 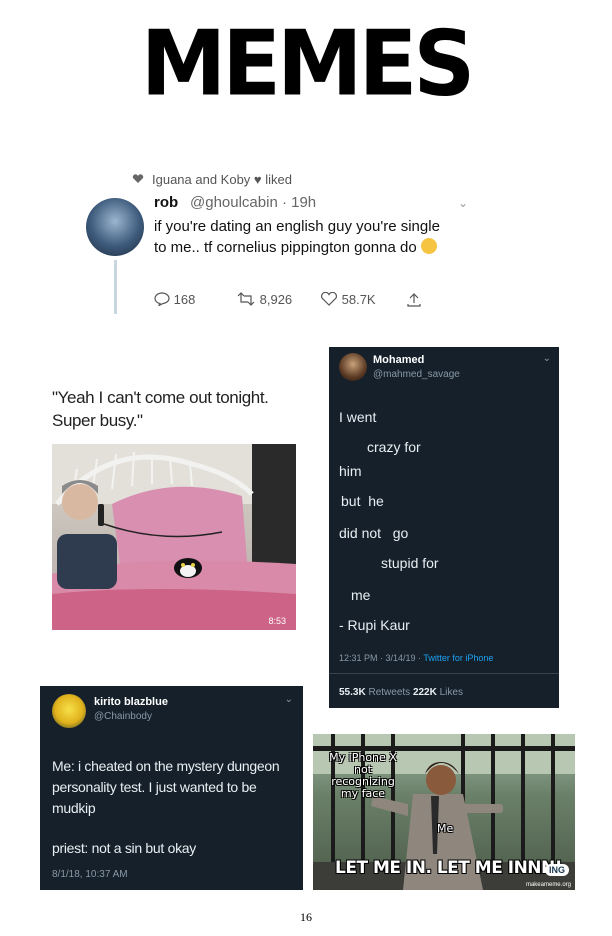 What do you see at coordinates (162, 299) in the screenshot?
I see `reply-icon` at bounding box center [162, 299].